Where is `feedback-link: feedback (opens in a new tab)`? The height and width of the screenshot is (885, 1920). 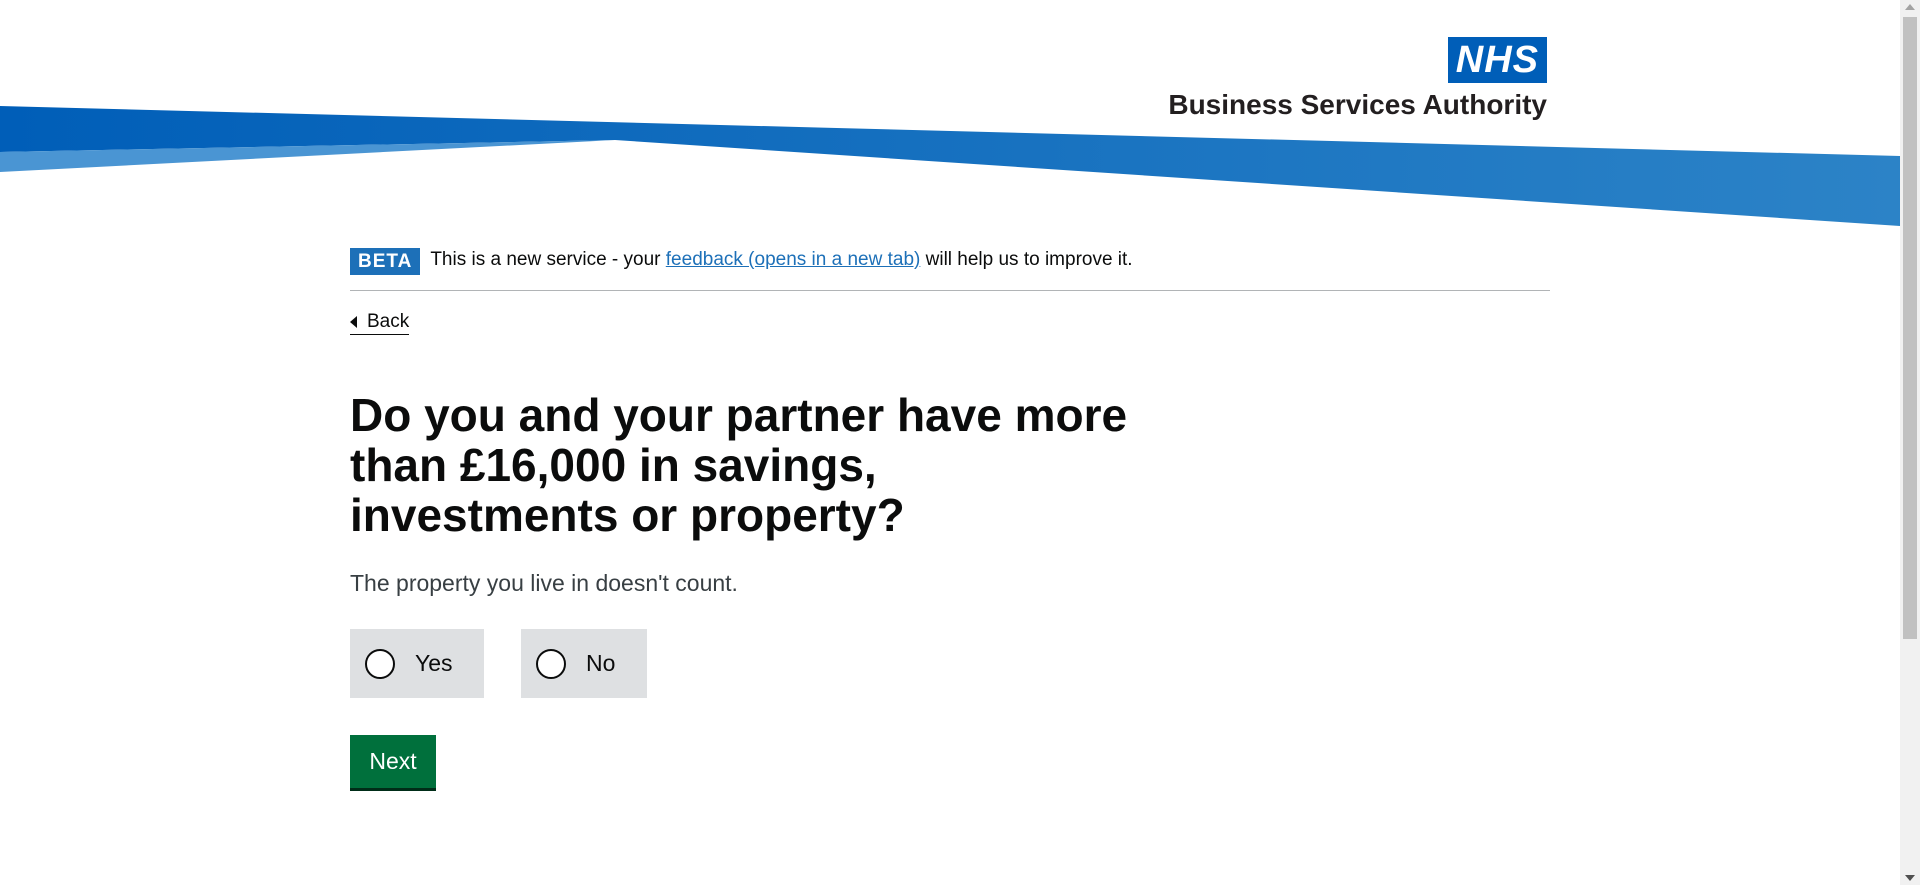 feedback-link: feedback (opens in a new tab) is located at coordinates (793, 259).